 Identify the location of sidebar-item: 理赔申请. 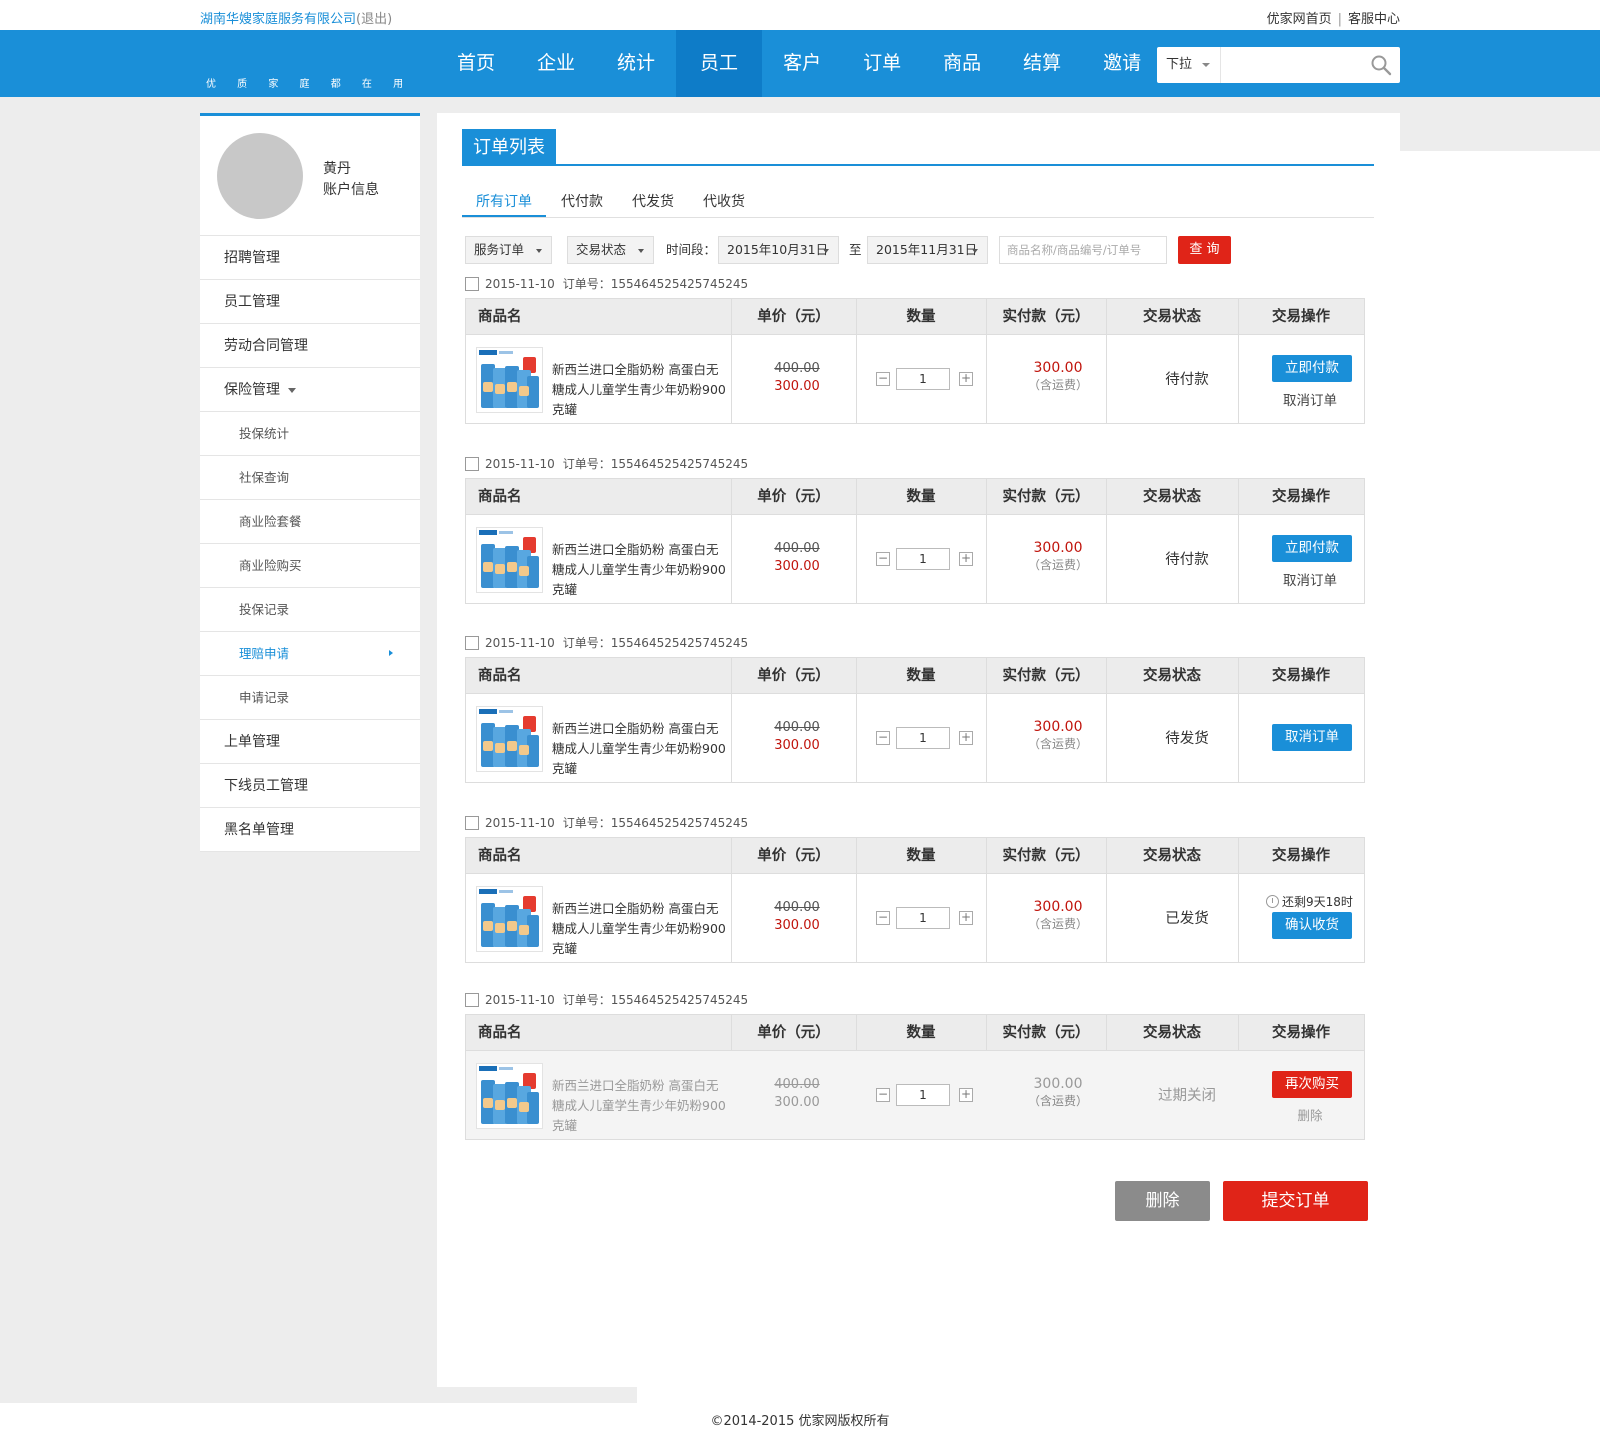
(310, 654).